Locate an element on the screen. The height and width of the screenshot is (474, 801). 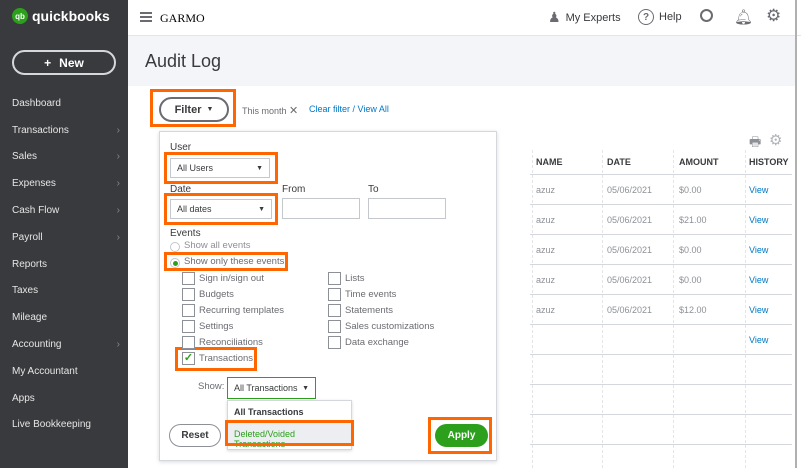
page-title: Audit Log is located at coordinates (183, 61).